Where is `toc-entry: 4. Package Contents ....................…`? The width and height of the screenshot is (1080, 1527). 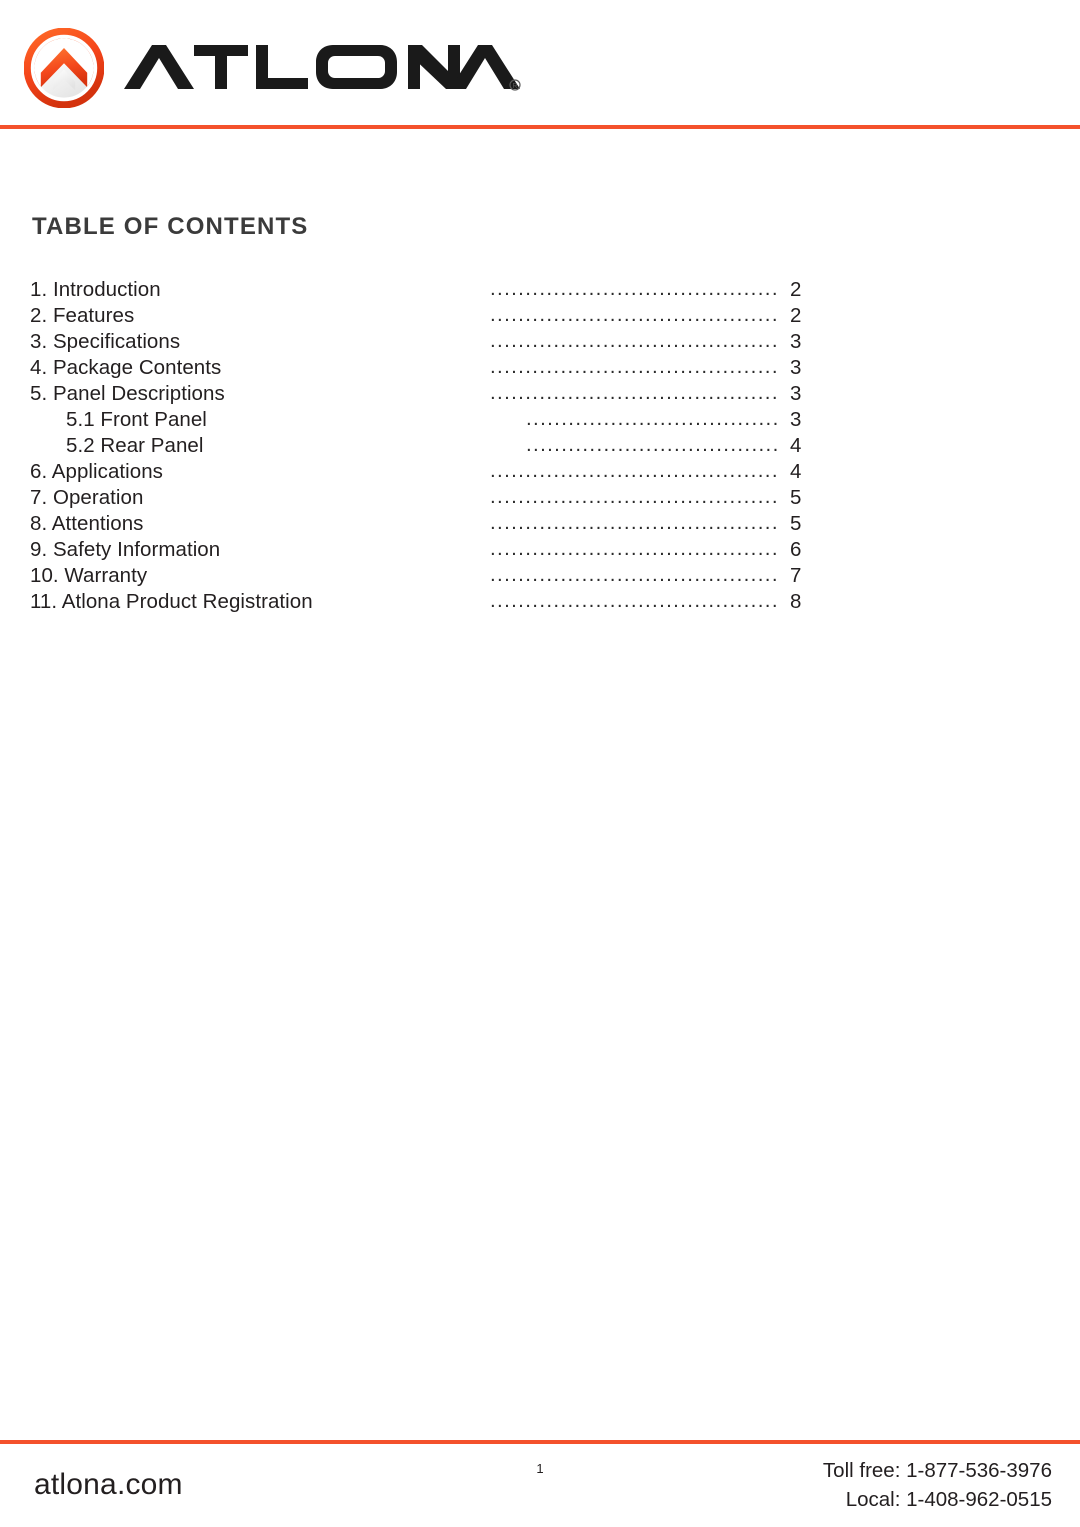
toc-entry: 4. Package Contents ....................… is located at coordinates (425, 368).